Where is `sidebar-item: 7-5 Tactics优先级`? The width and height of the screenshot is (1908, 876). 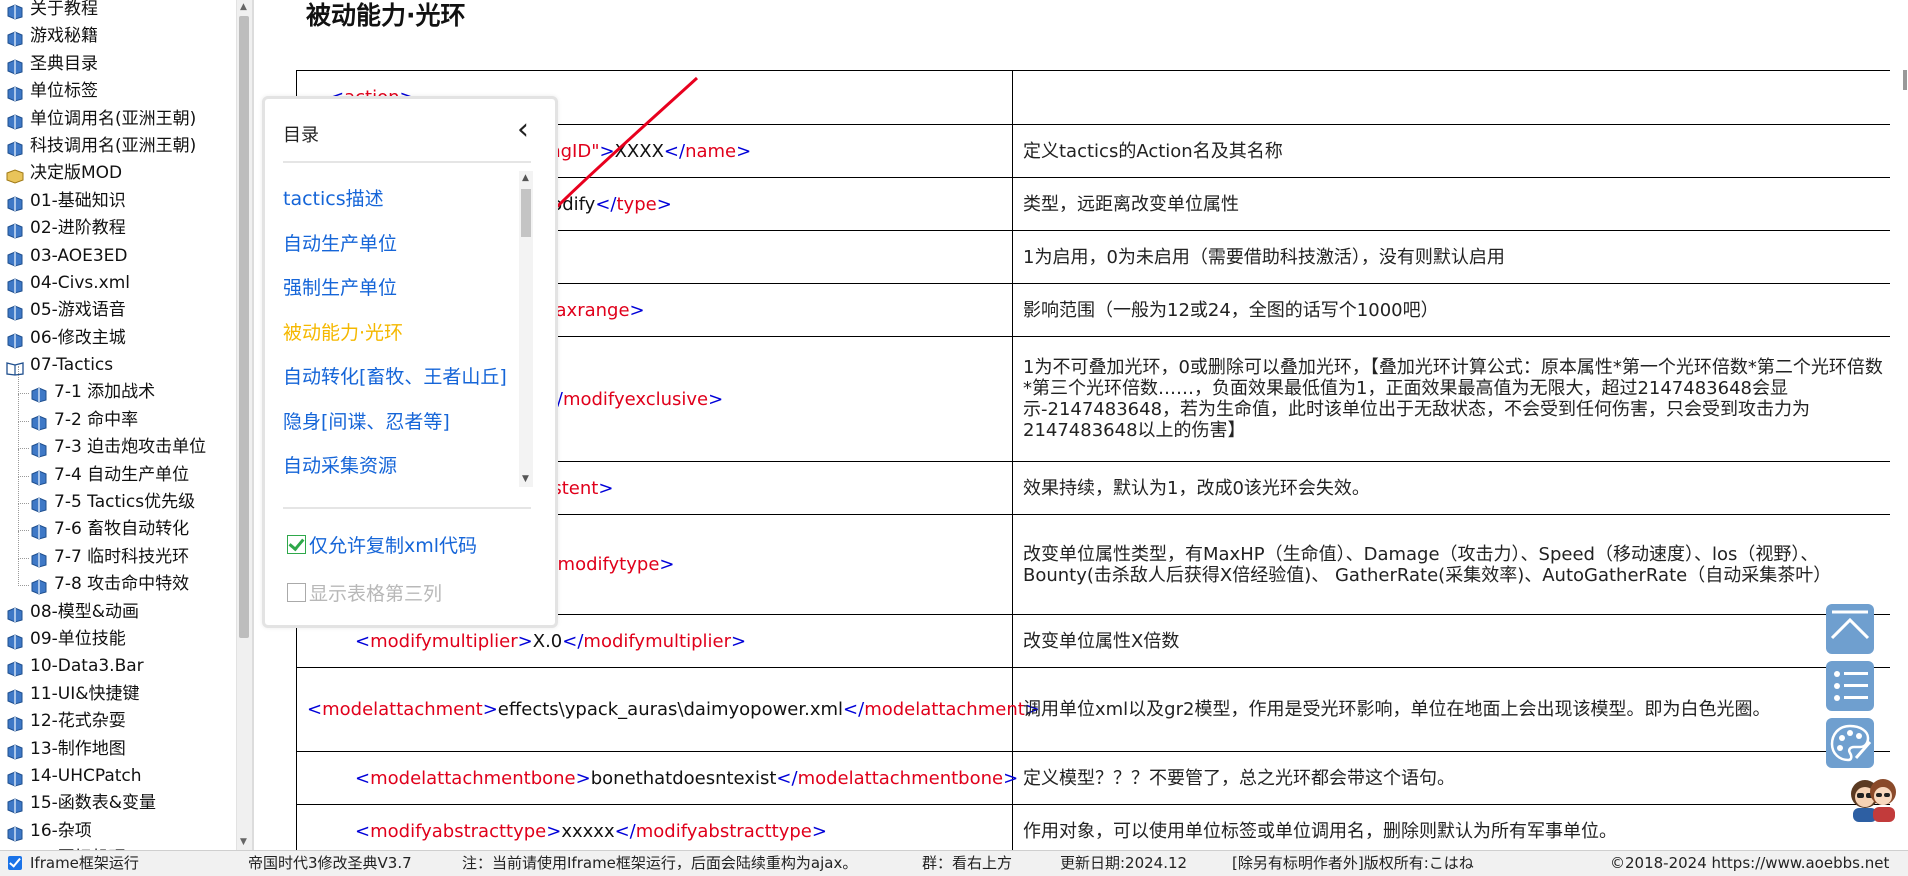 sidebar-item: 7-5 Tactics优先级 is located at coordinates (118, 496).